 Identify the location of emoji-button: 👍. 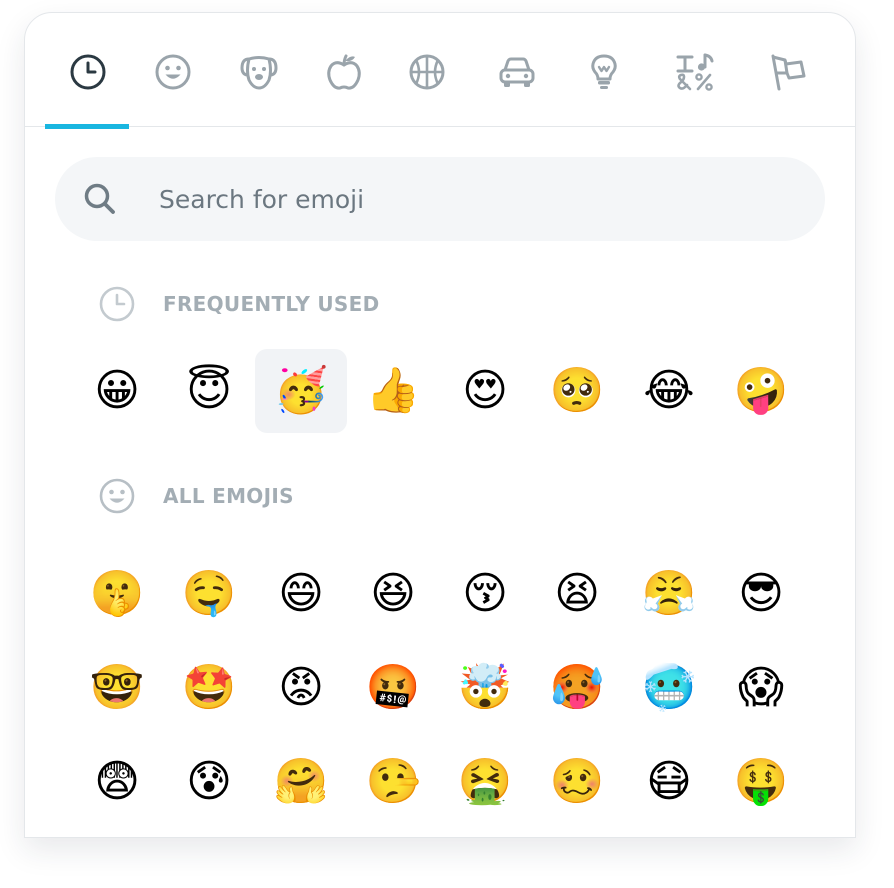
(393, 391).